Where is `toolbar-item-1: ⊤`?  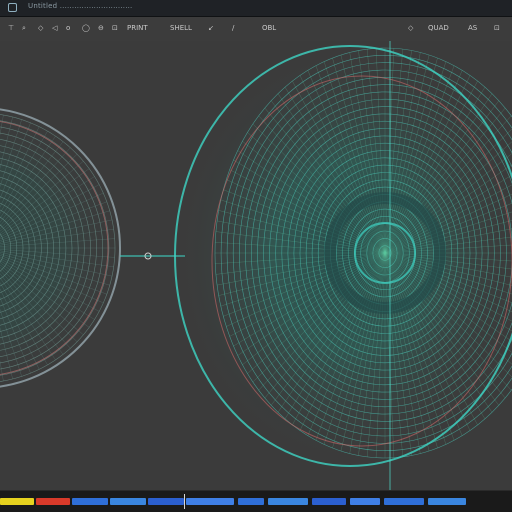 toolbar-item-1: ⊤ is located at coordinates (11, 28).